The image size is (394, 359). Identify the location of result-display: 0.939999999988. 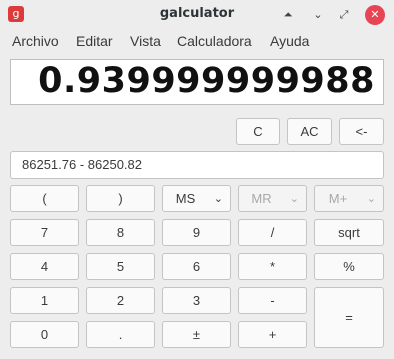
(197, 82).